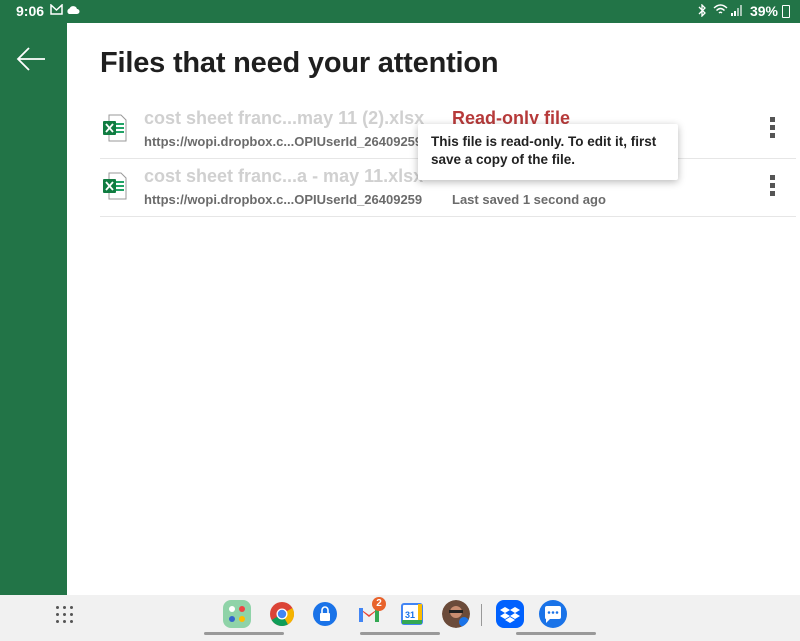 The image size is (800, 641). Describe the element at coordinates (786, 11) in the screenshot. I see `battery-icon` at that location.